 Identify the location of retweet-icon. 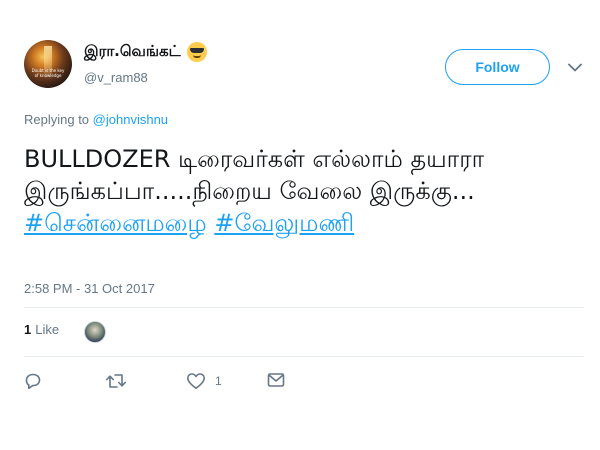
(116, 381).